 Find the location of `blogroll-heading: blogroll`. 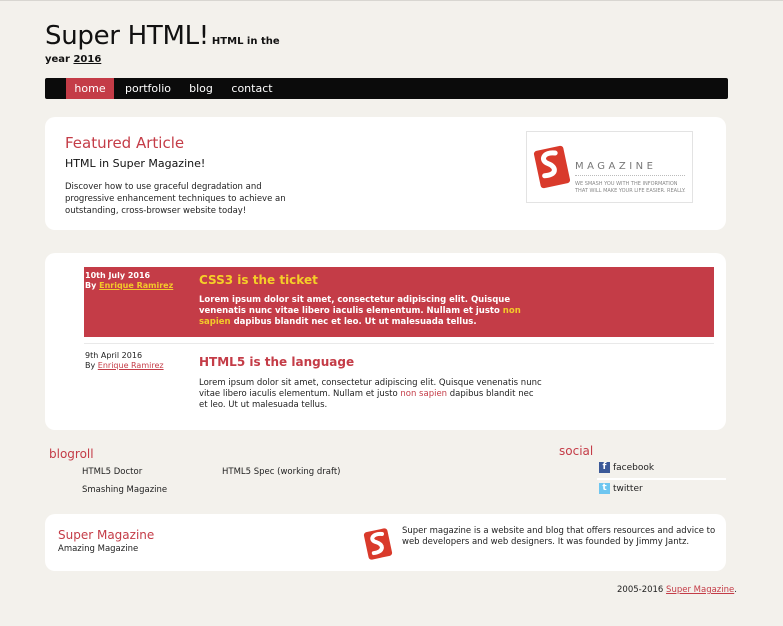

blogroll-heading: blogroll is located at coordinates (71, 454).